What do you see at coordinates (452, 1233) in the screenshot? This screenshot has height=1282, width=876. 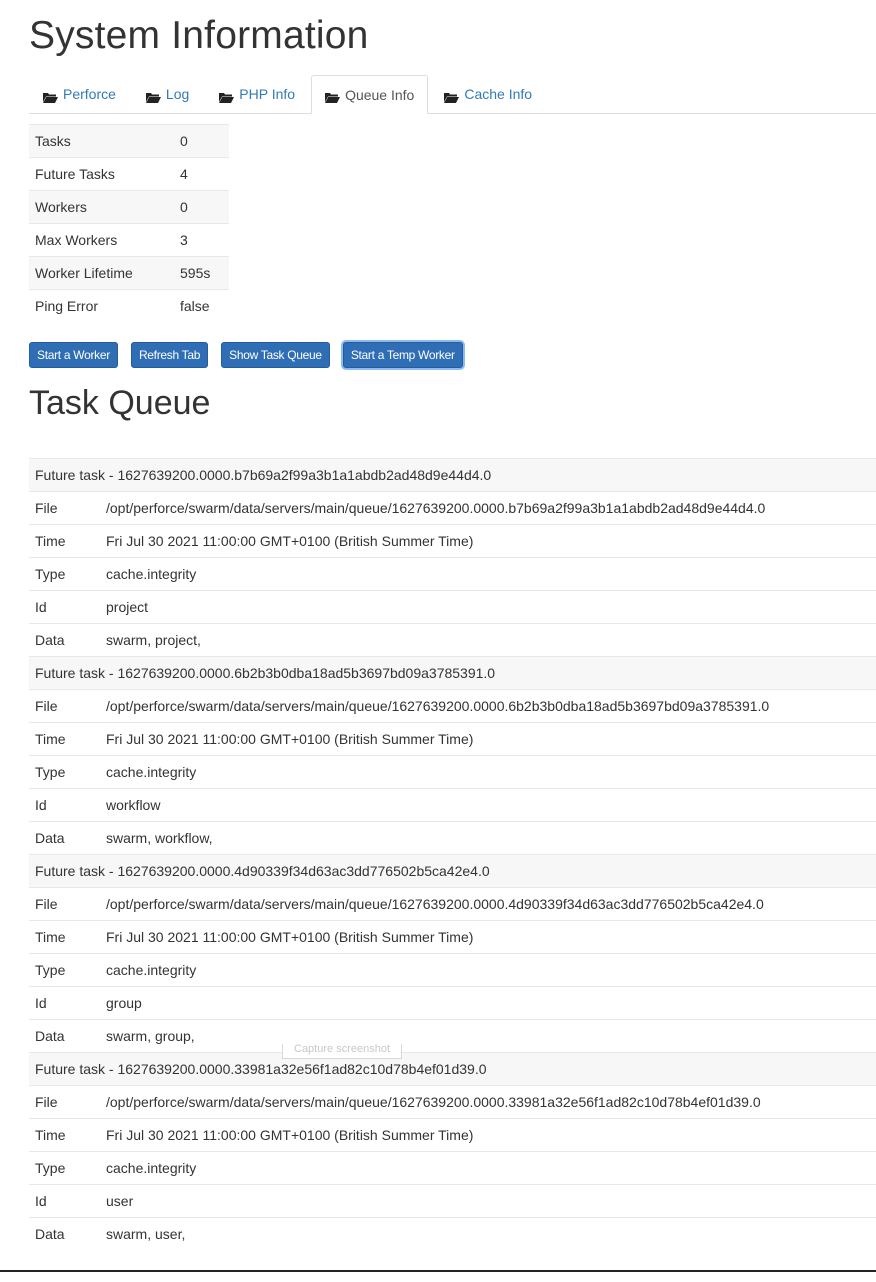 I see `task-field-row-data: Data swarm, user,` at bounding box center [452, 1233].